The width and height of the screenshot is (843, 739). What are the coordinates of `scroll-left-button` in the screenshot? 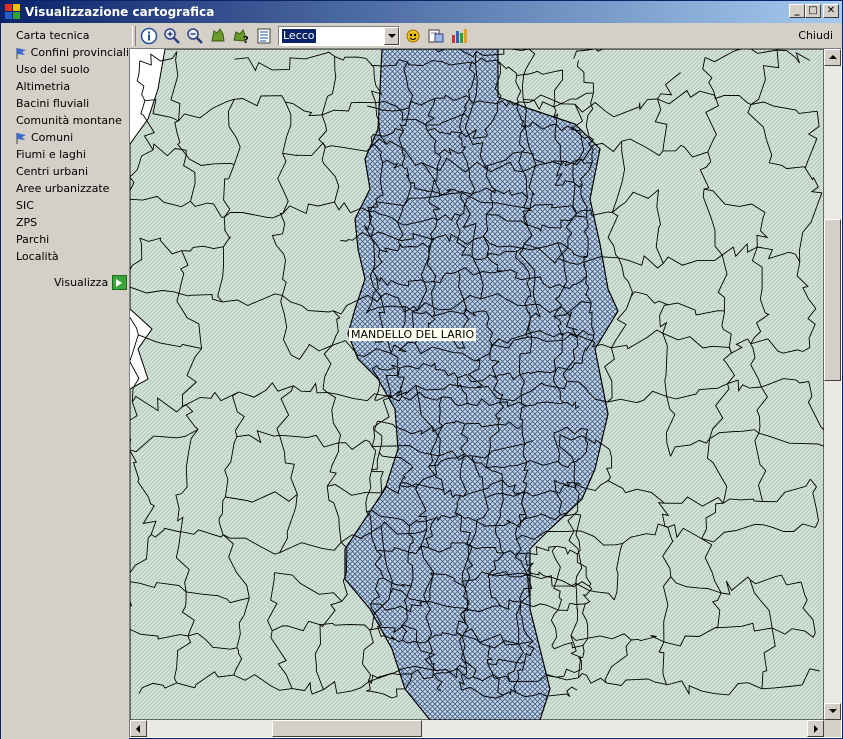 It's located at (138, 728).